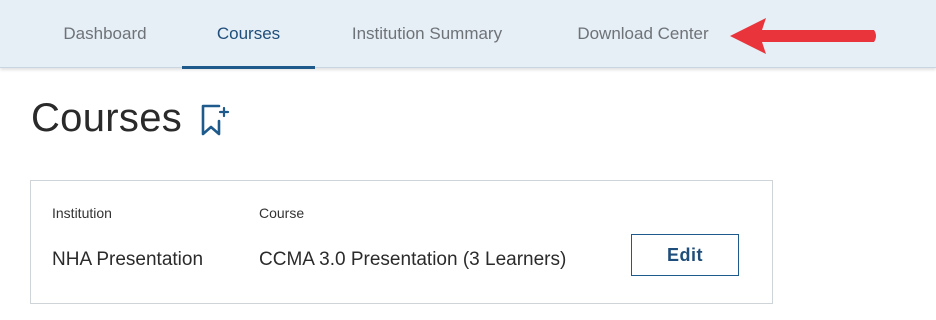 This screenshot has height=320, width=936. I want to click on tab-courses: Courses, so click(248, 34).